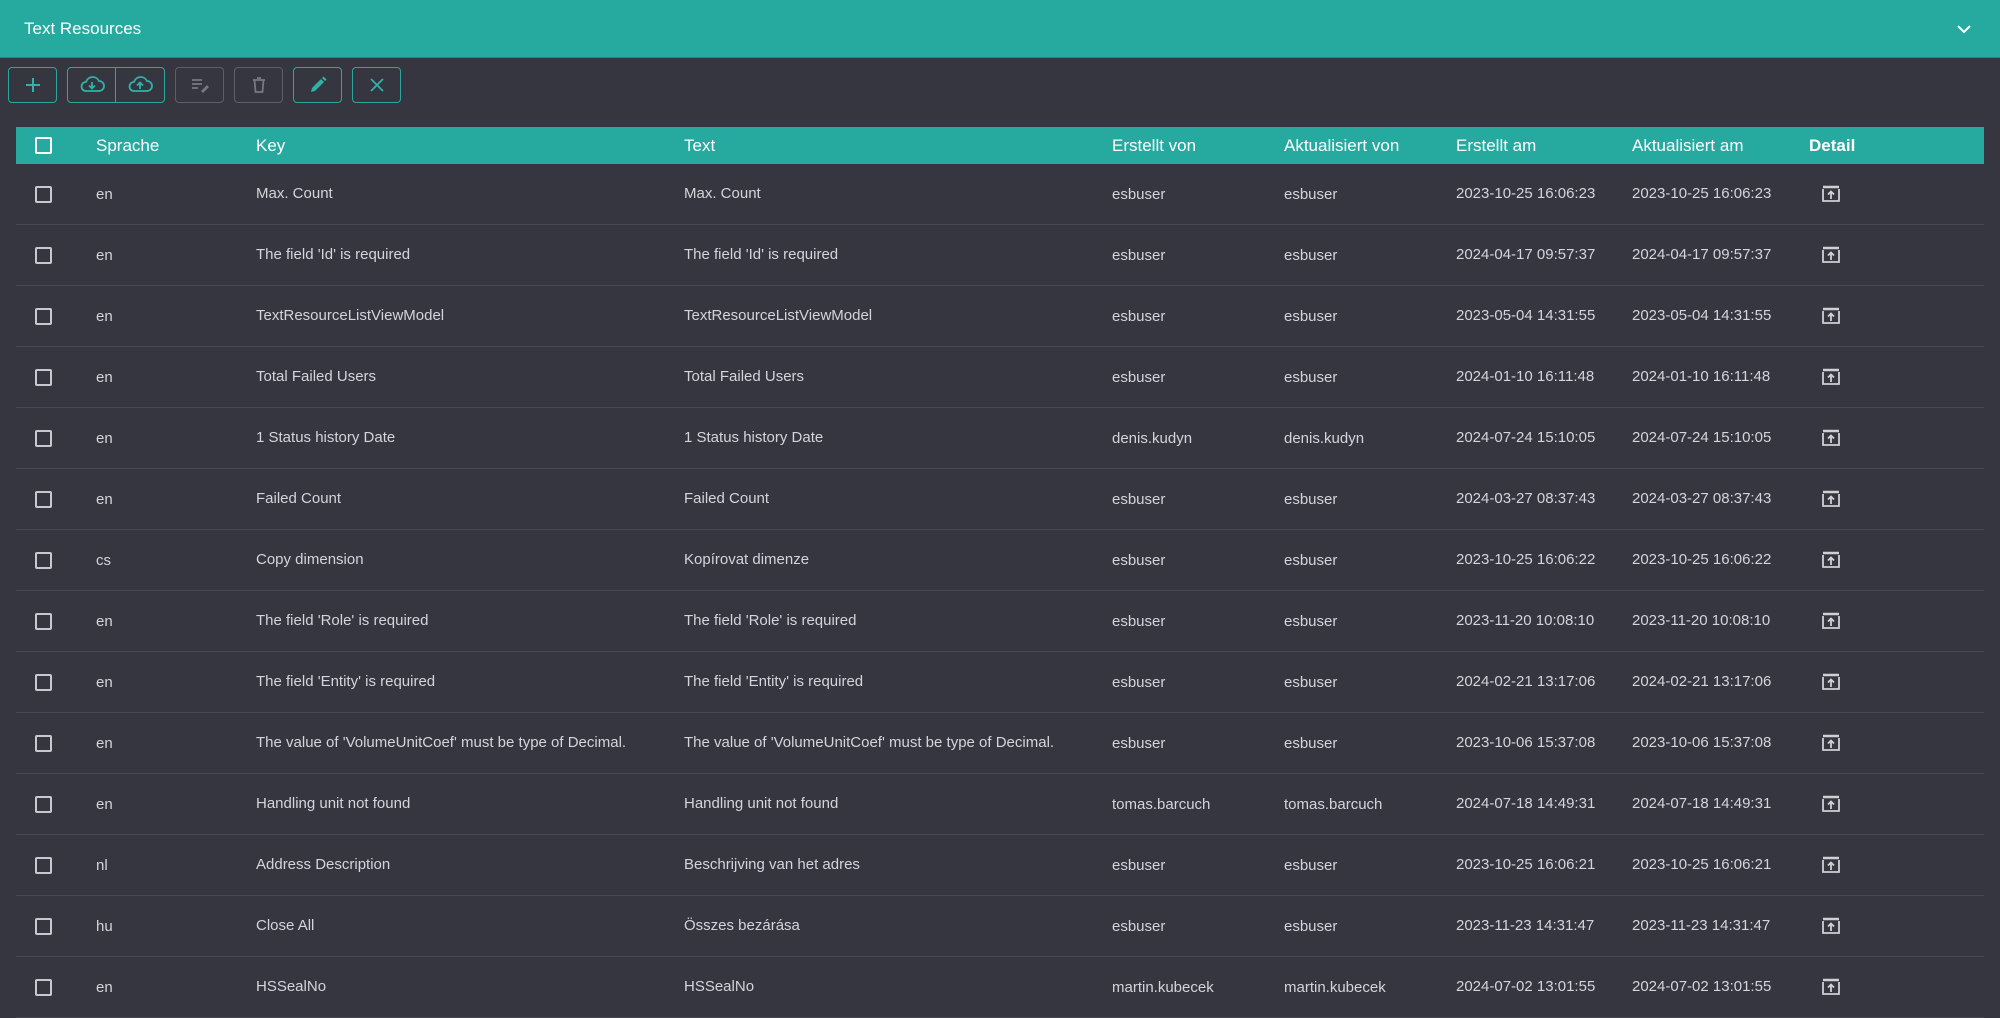  Describe the element at coordinates (747, 559) in the screenshot. I see `cell-text: Kopírovat dimenze` at that location.